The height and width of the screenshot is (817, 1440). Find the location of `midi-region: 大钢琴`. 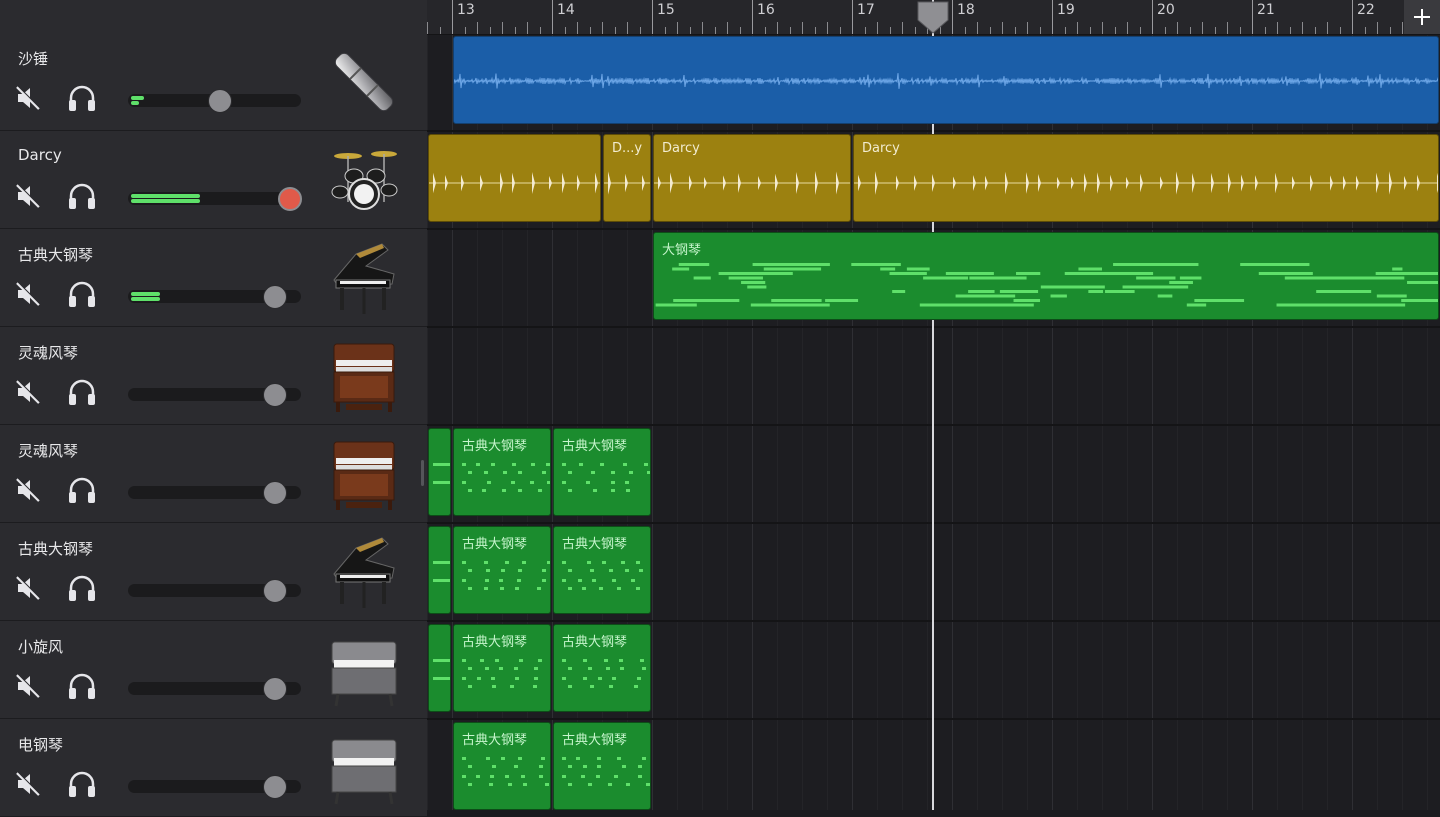

midi-region: 大钢琴 is located at coordinates (1046, 276).